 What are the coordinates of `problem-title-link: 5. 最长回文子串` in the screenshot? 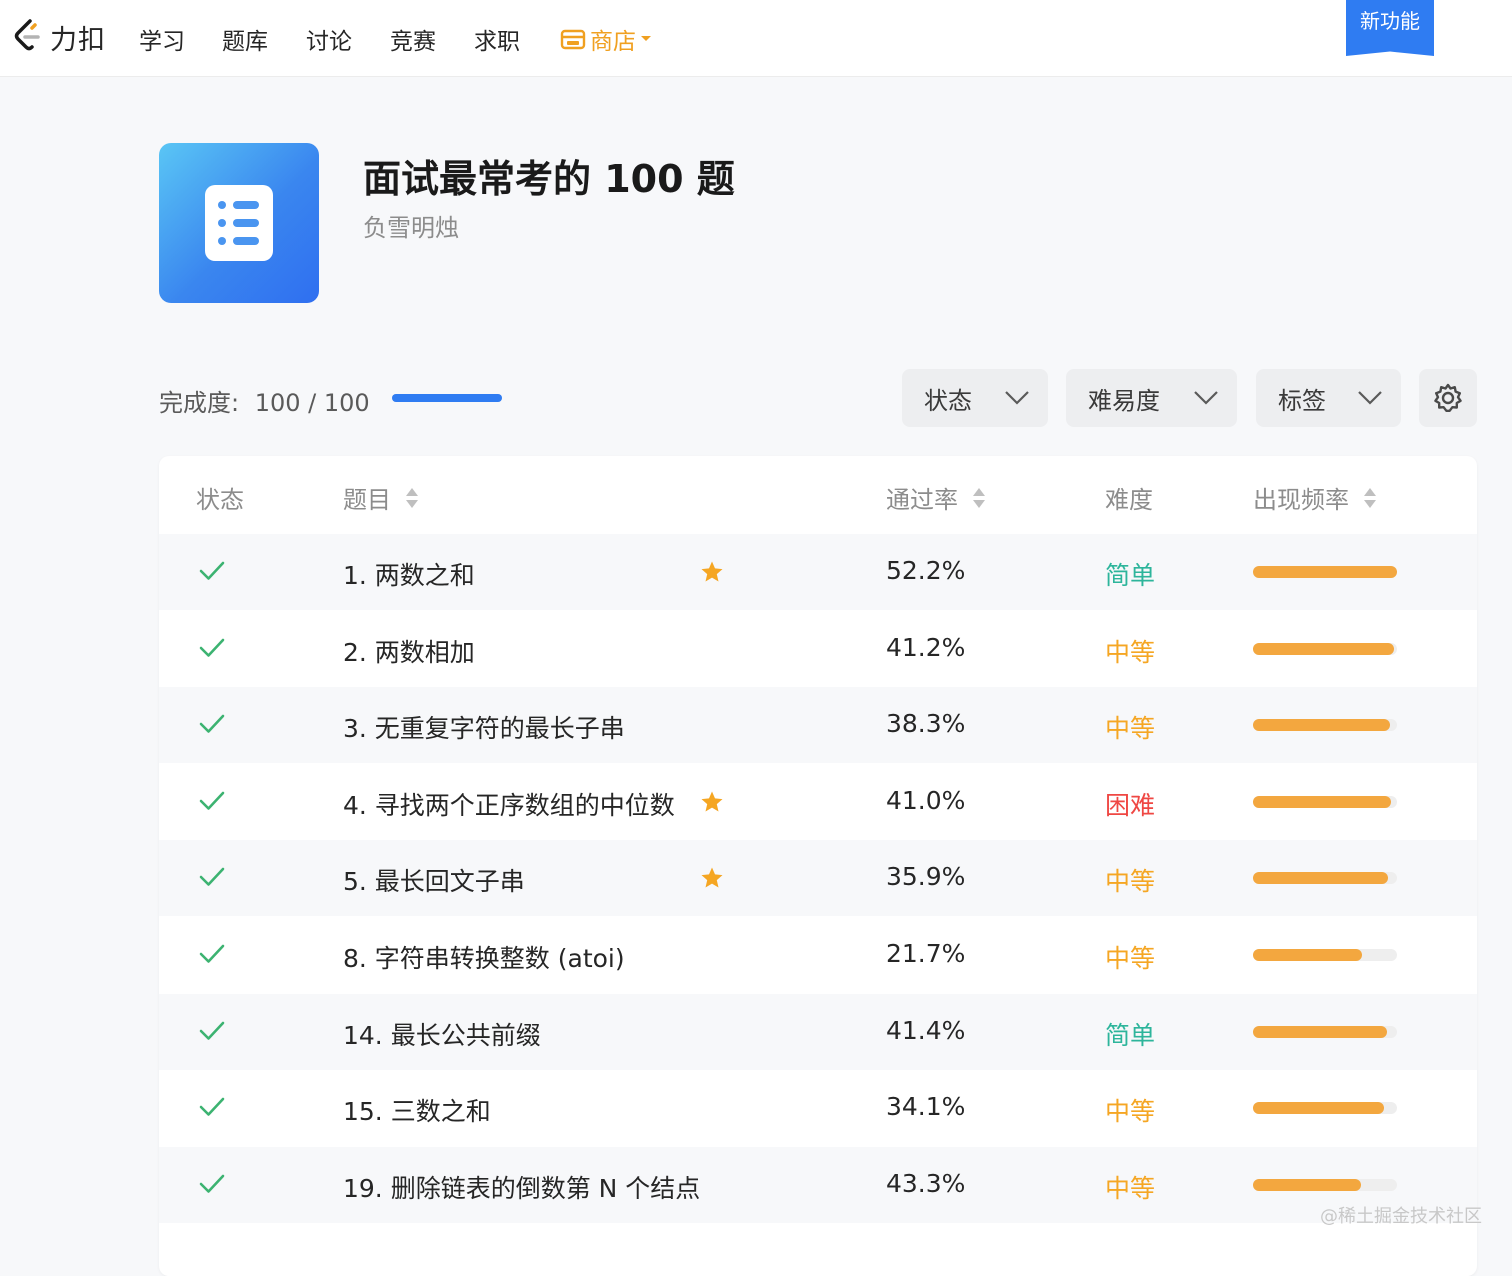 It's located at (434, 880).